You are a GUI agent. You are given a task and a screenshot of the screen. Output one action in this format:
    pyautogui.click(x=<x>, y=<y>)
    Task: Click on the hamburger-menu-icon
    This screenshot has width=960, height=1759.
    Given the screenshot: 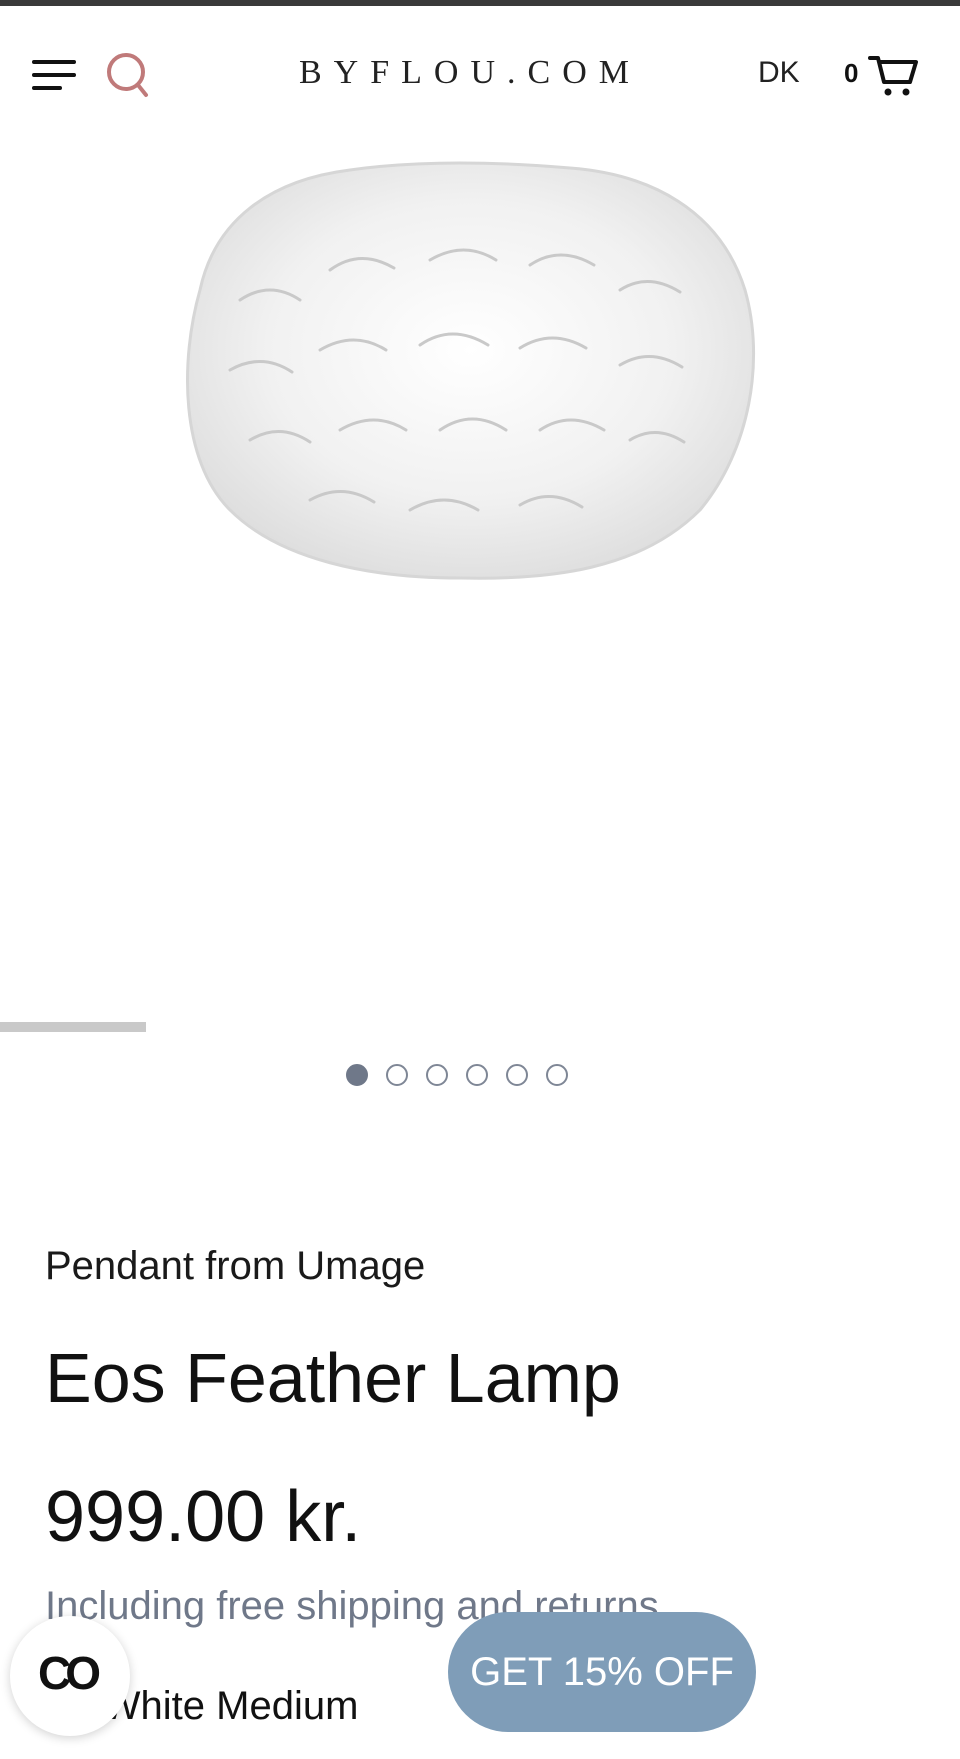 What is the action you would take?
    pyautogui.click(x=55, y=75)
    